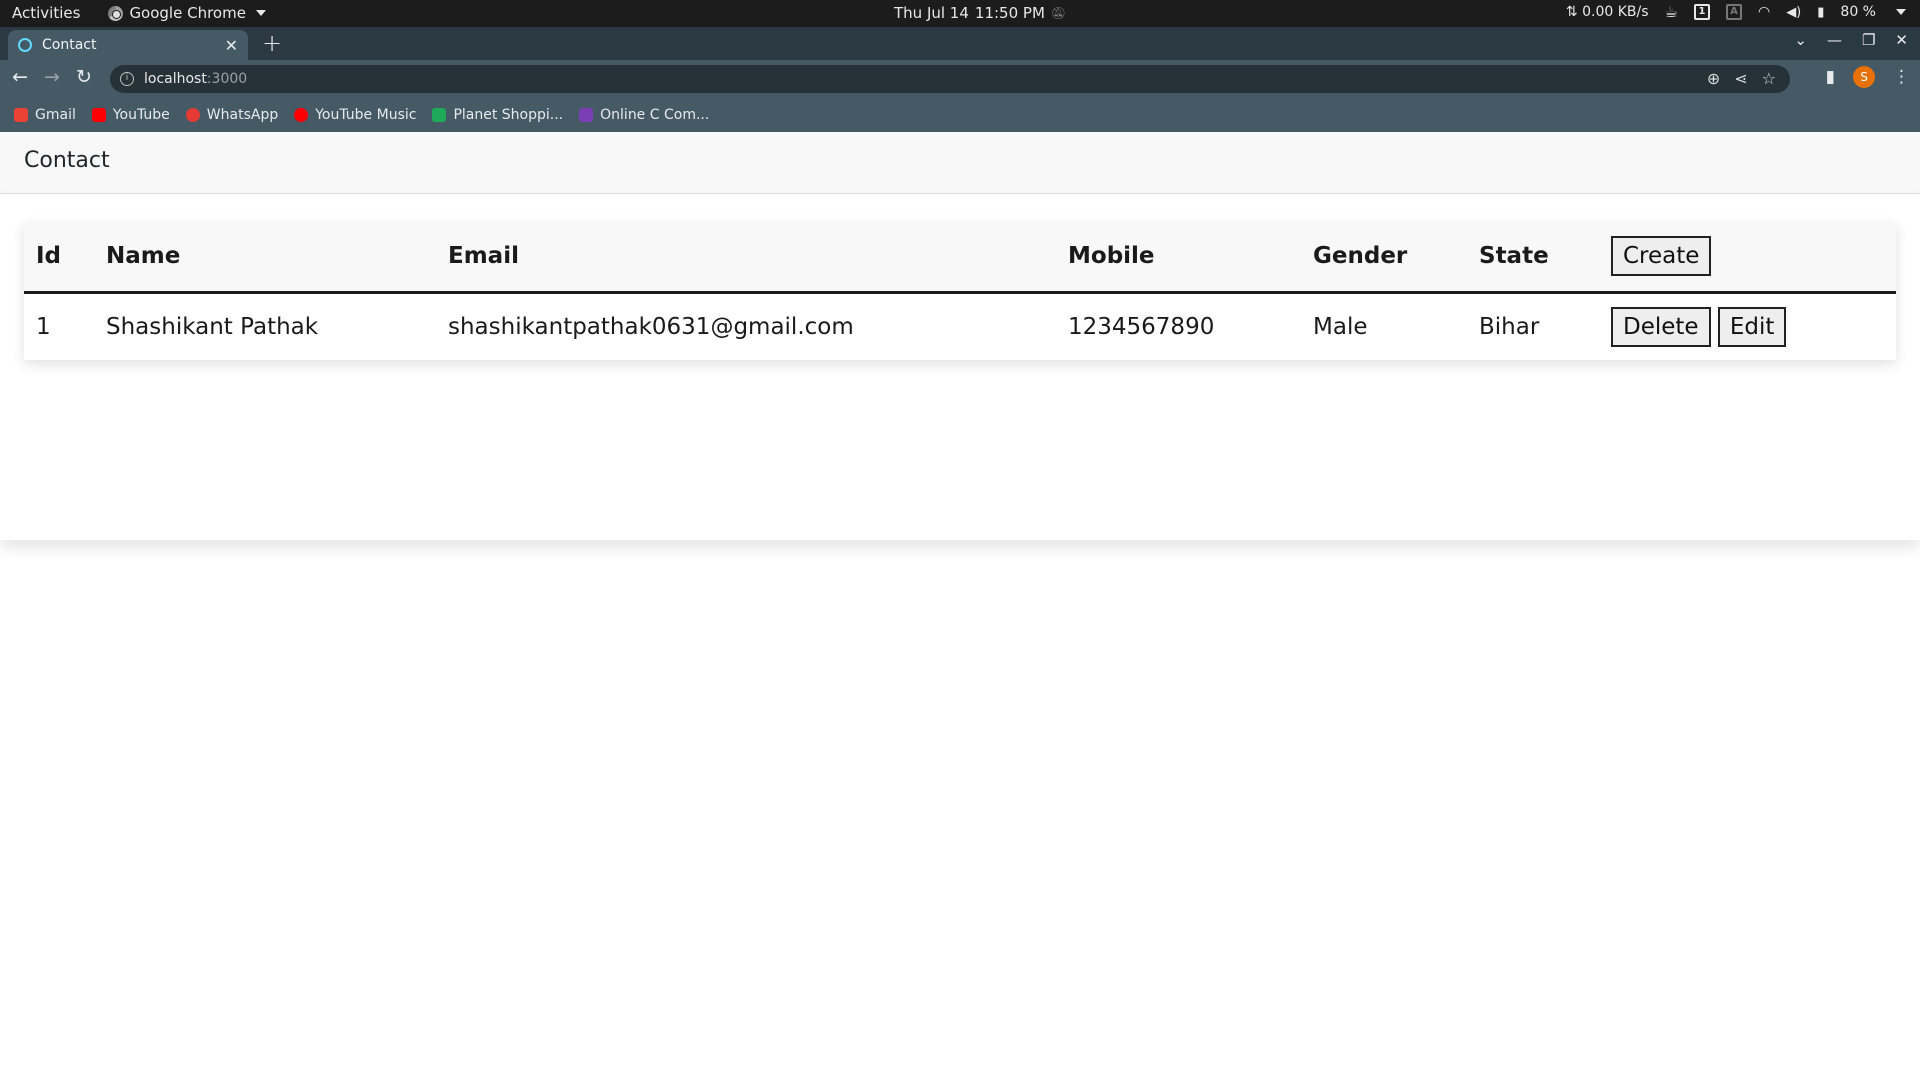 This screenshot has height=1080, width=1920. I want to click on header-state: State, so click(1514, 256).